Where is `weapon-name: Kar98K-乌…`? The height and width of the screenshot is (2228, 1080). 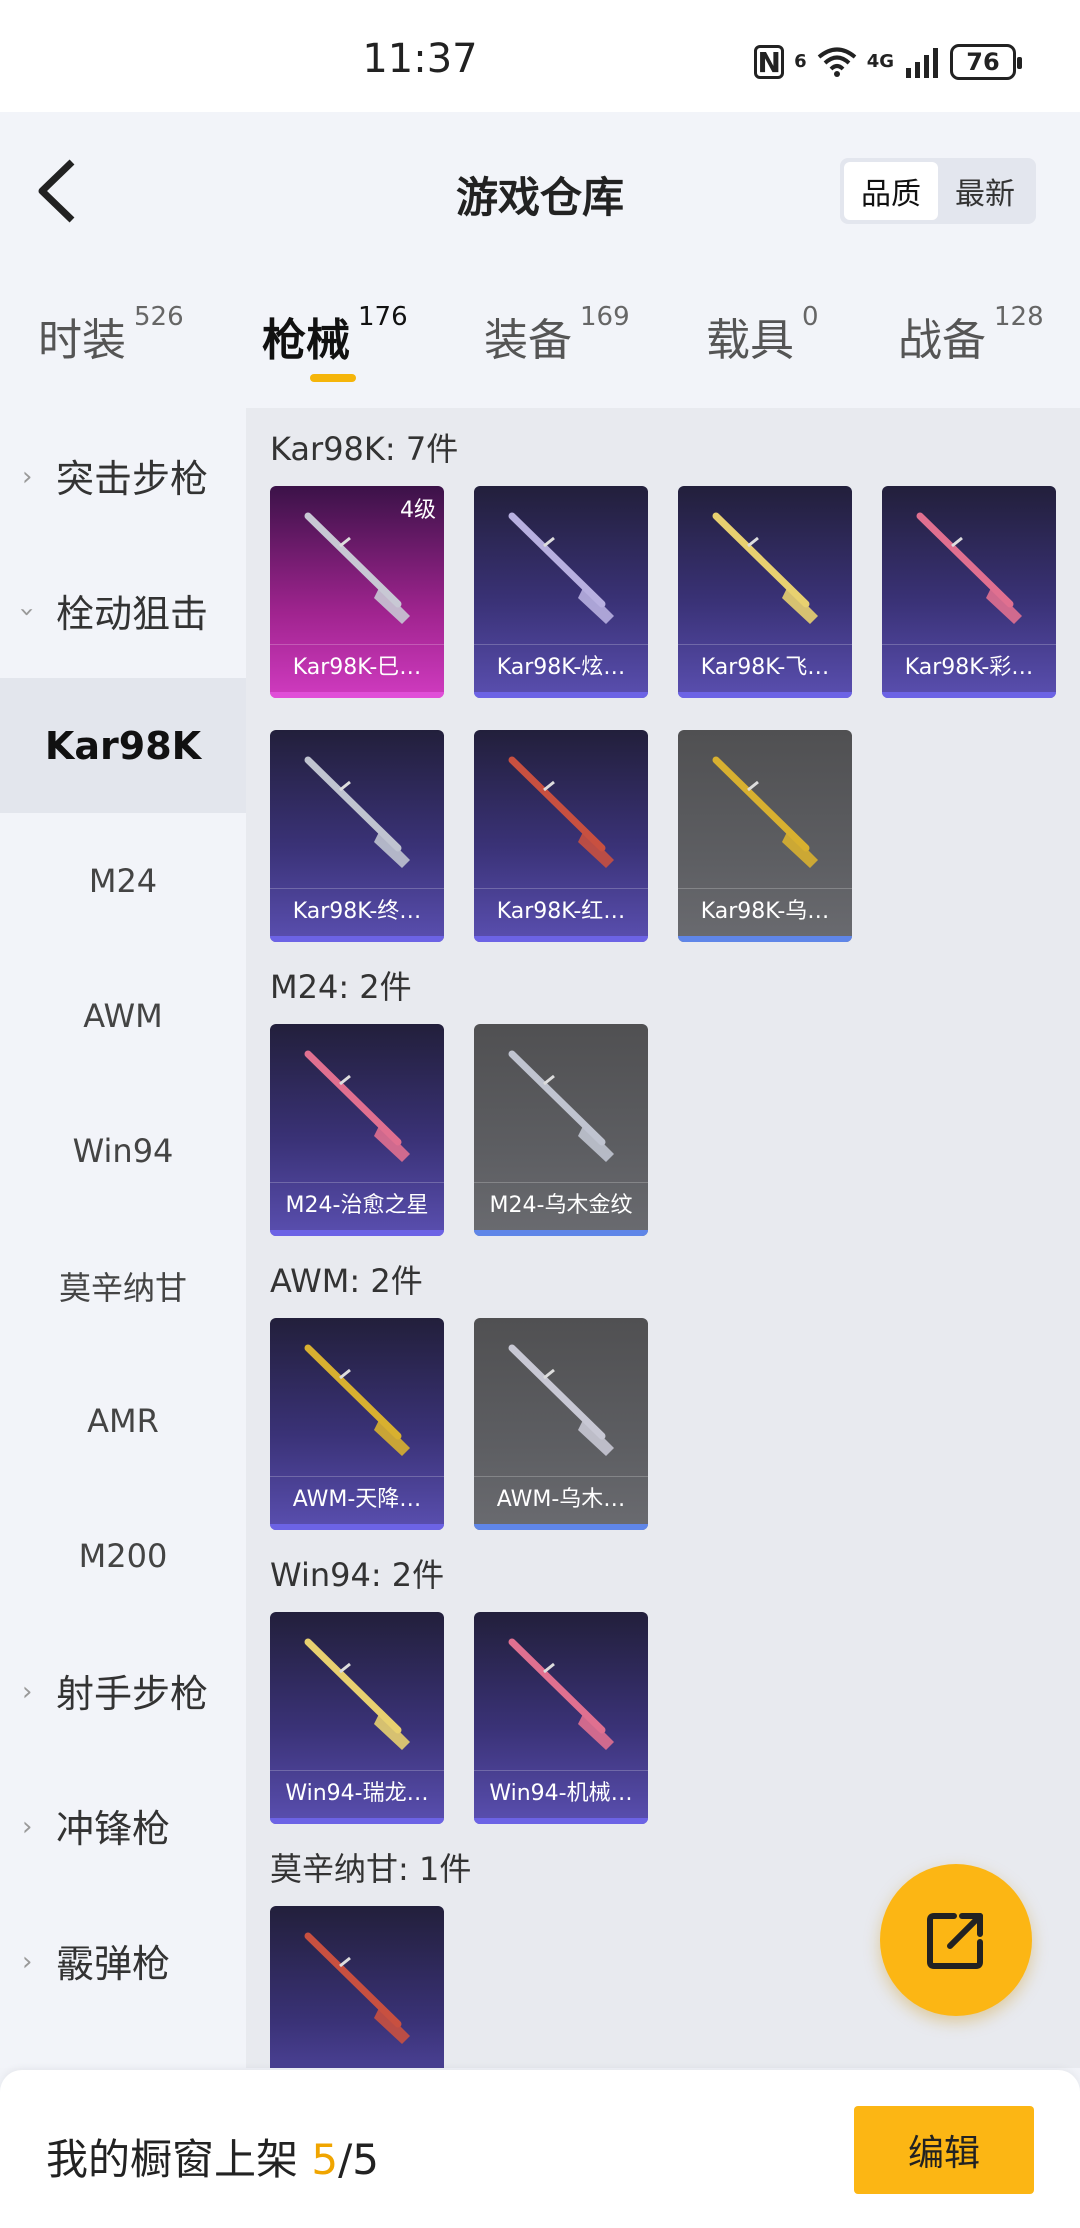
weapon-name: Kar98K-乌… is located at coordinates (765, 912).